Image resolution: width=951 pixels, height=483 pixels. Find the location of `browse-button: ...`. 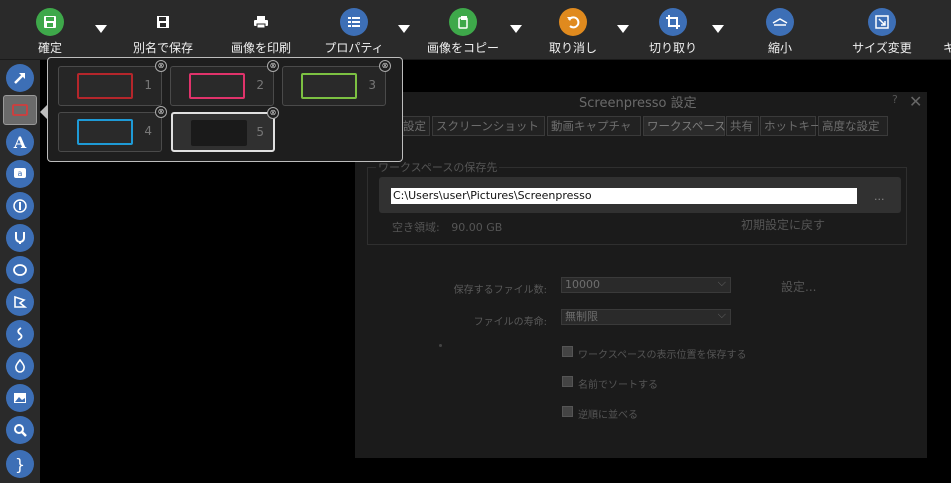

browse-button: ... is located at coordinates (879, 196).